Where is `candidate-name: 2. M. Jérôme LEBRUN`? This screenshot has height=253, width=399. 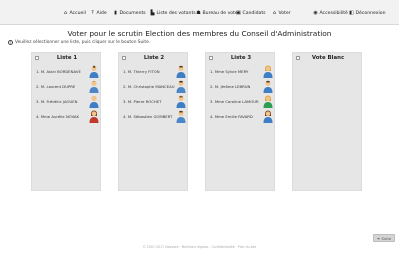
candidate-name: 2. M. Jérôme LEBRUN is located at coordinates (230, 86).